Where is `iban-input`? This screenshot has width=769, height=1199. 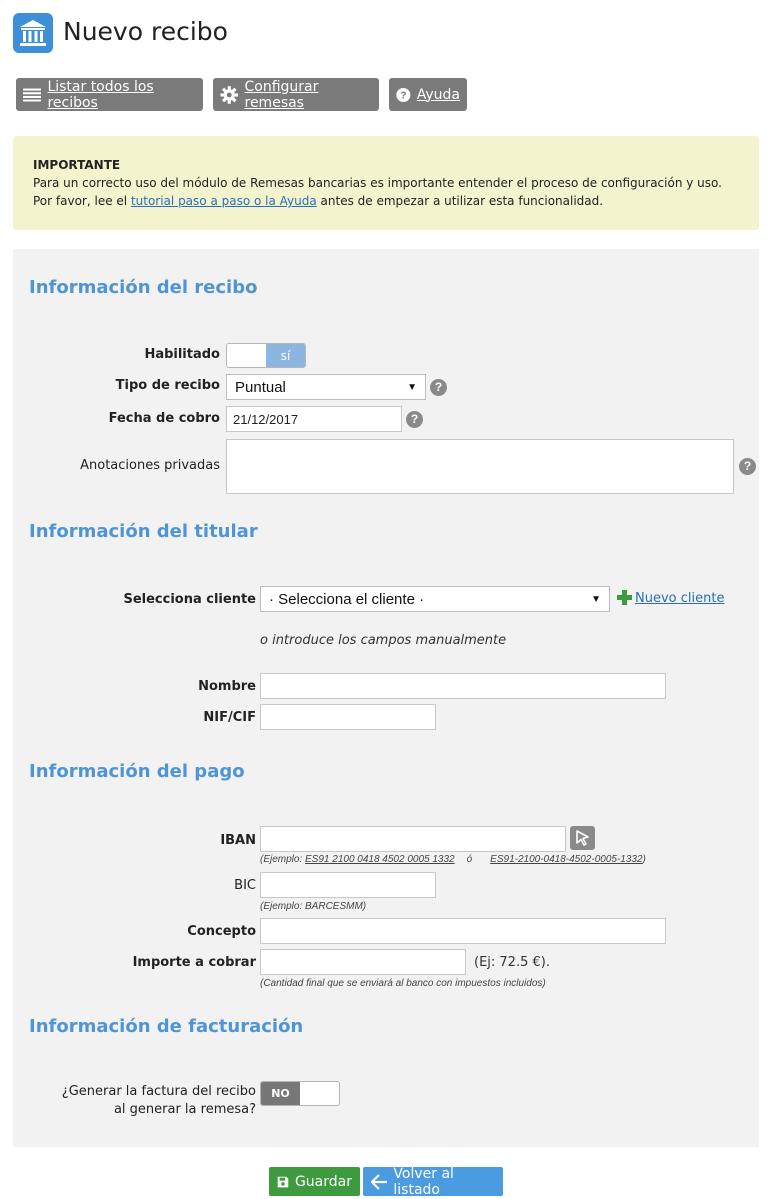 iban-input is located at coordinates (413, 839).